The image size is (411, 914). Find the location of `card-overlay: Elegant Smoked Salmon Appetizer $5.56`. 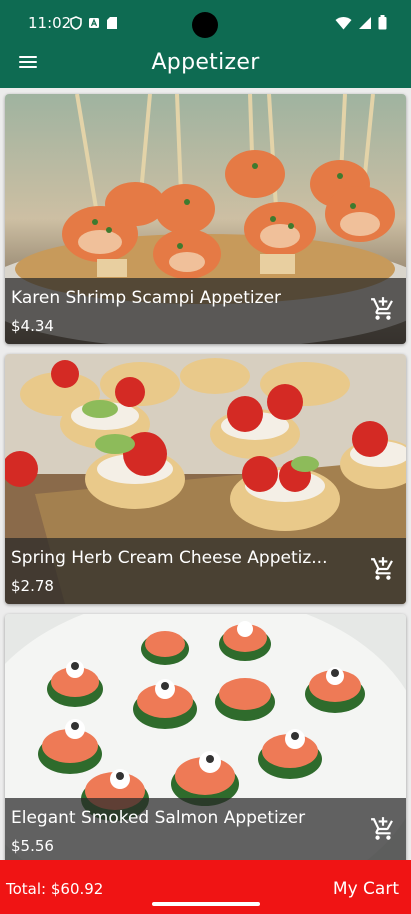

card-overlay: Elegant Smoked Salmon Appetizer $5.56 is located at coordinates (205, 829).